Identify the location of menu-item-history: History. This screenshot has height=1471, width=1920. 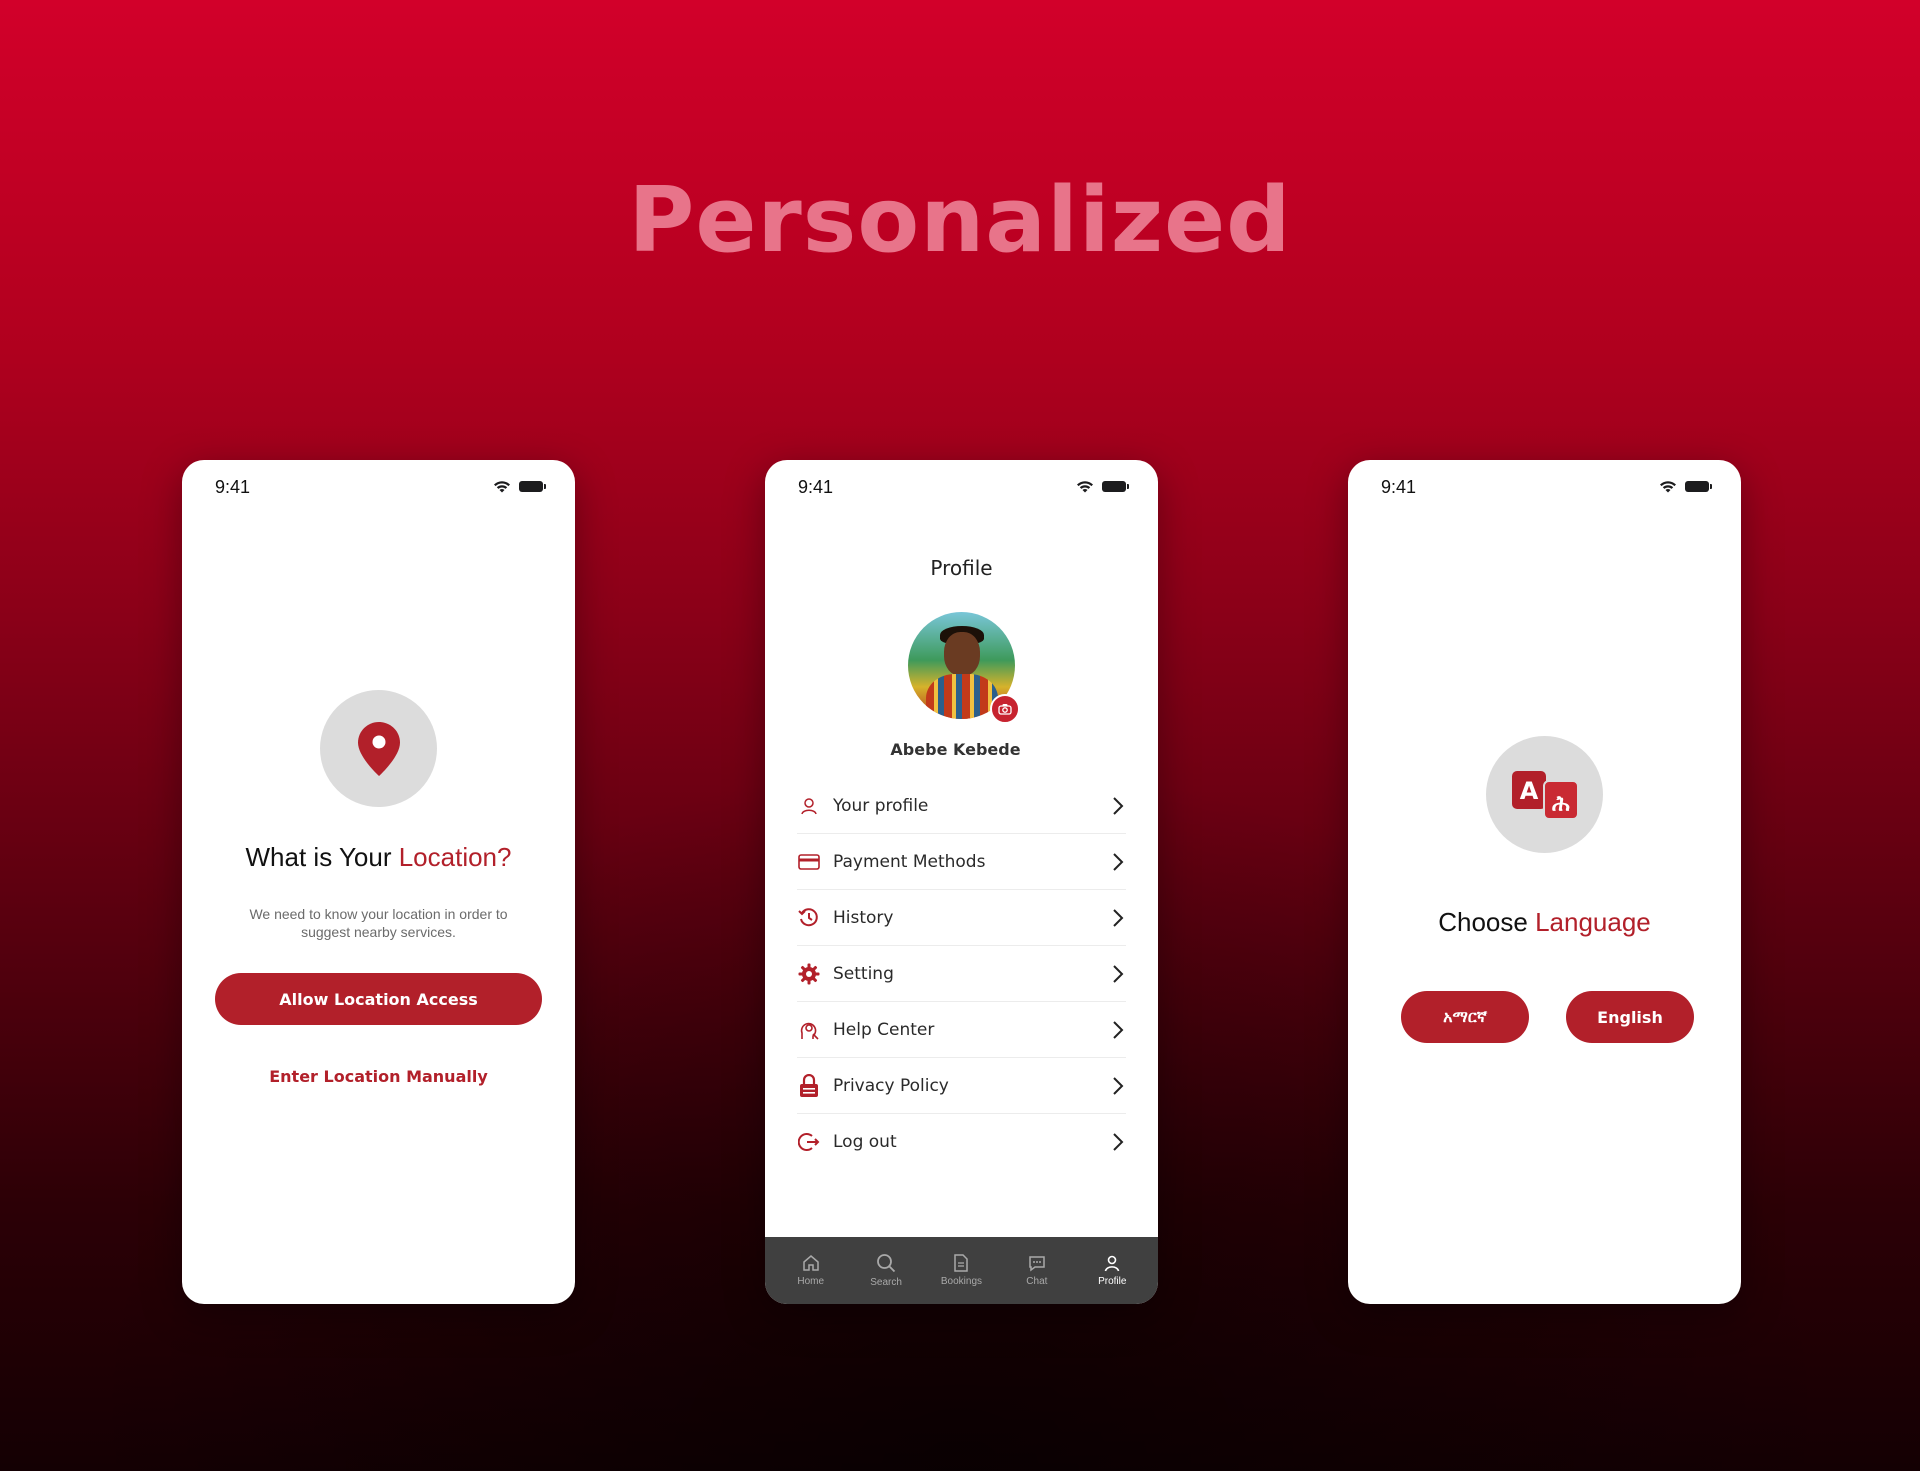
(961, 918).